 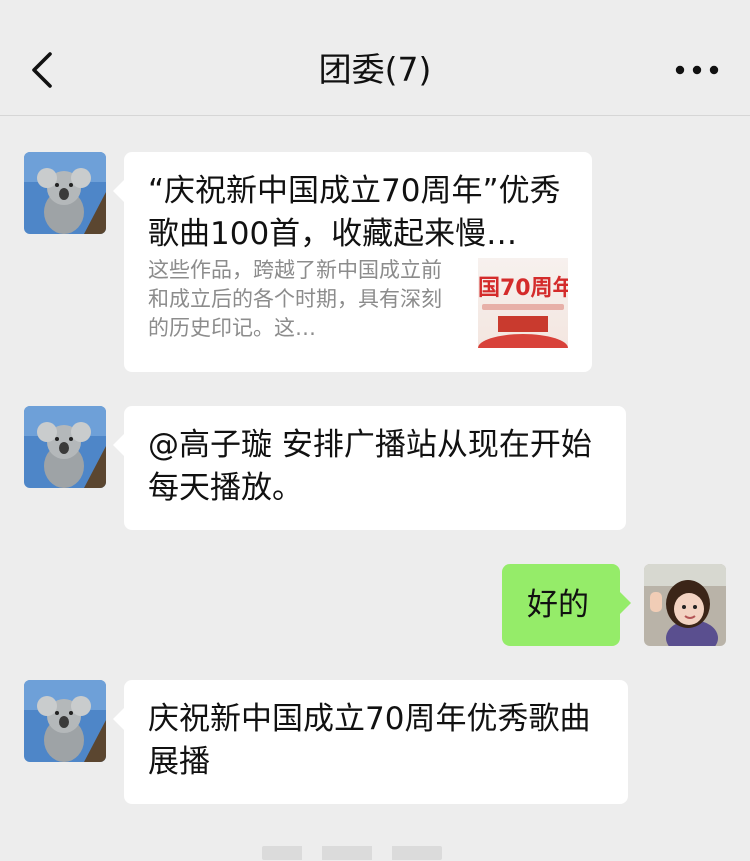 I want to click on message-text-content: 庆祝新中国成立70周年优秀歌曲展播, so click(x=369, y=740).